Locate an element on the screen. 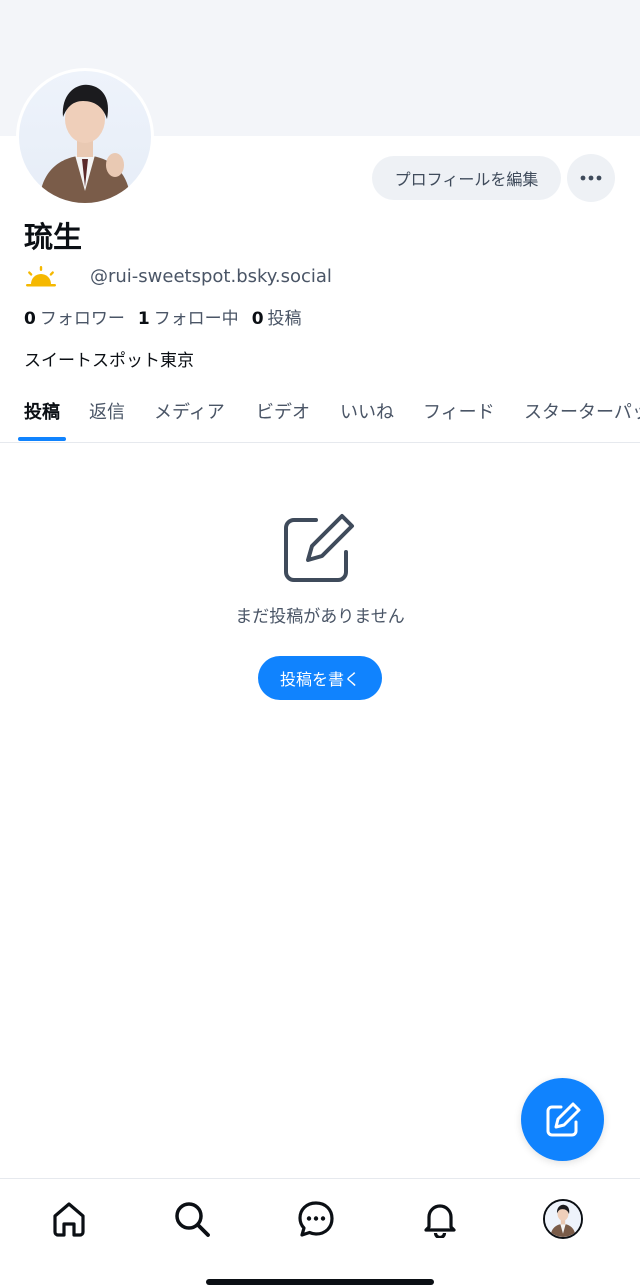  nav-chat is located at coordinates (316, 1219).